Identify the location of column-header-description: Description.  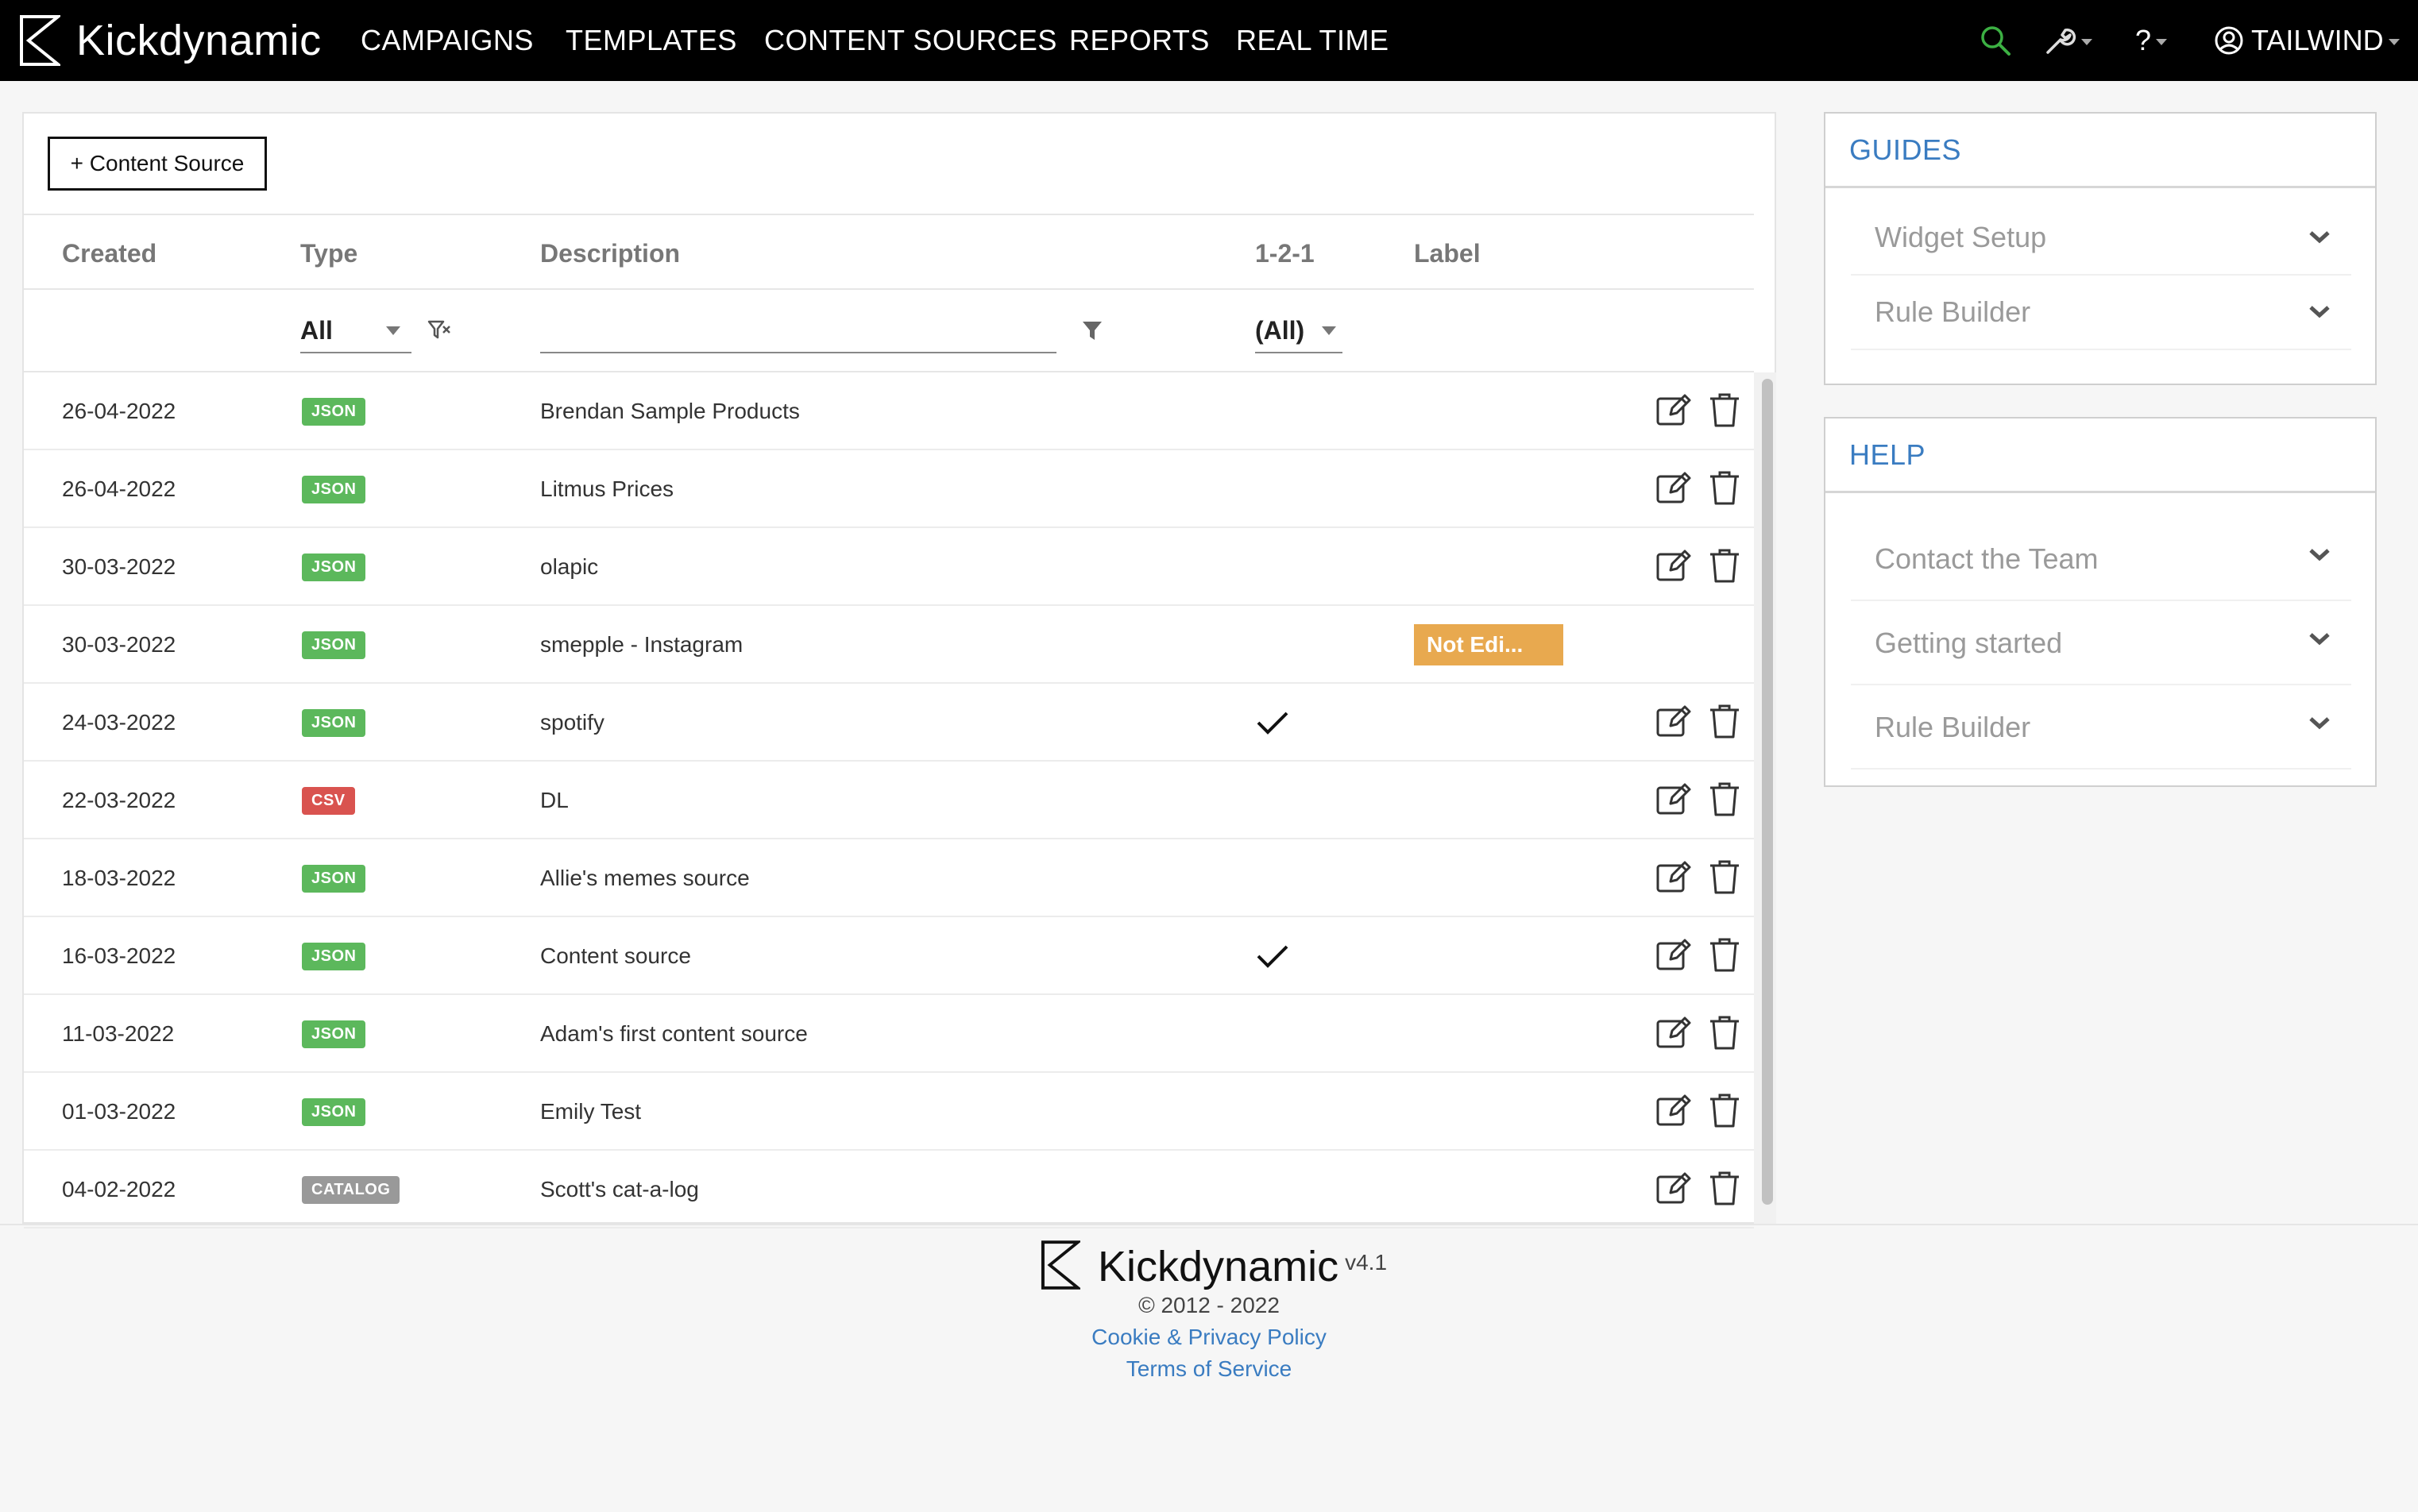
(610, 253).